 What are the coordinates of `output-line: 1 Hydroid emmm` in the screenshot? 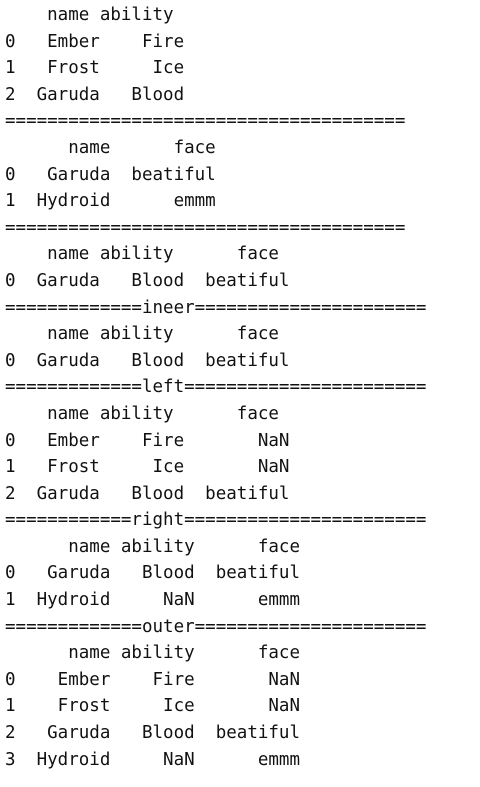 It's located at (110, 201).